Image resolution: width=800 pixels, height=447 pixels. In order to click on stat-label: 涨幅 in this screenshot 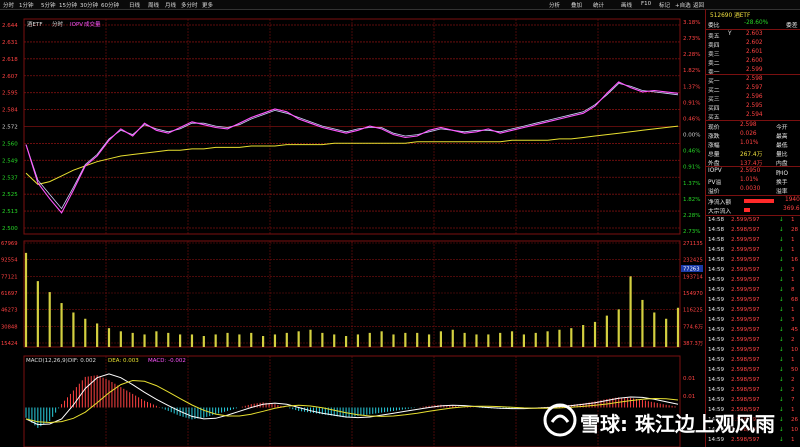, I will do `click(714, 146)`.